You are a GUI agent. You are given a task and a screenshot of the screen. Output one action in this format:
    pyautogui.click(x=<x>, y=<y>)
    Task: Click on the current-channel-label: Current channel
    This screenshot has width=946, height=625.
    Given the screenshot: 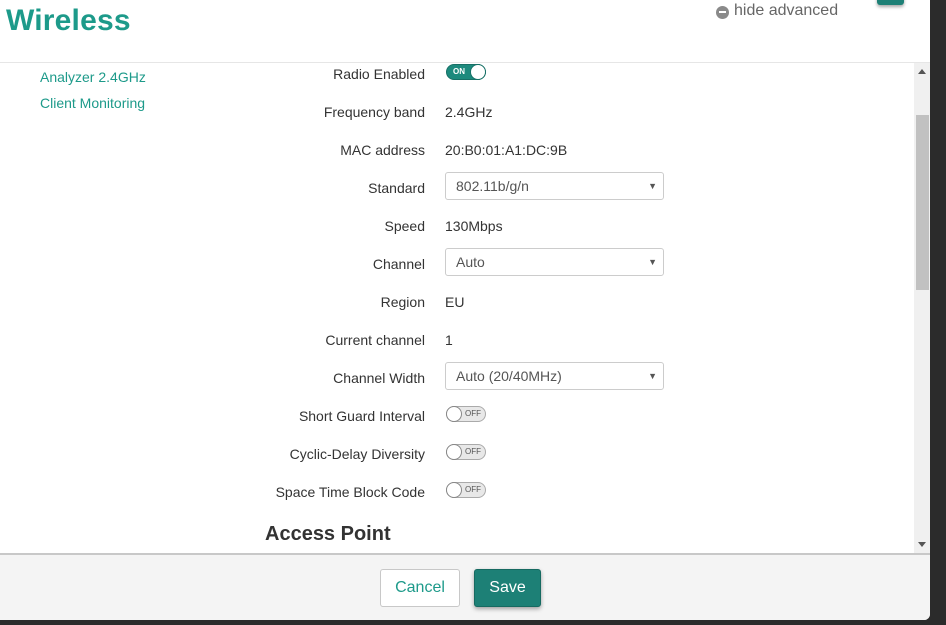 What is the action you would take?
    pyautogui.click(x=375, y=340)
    